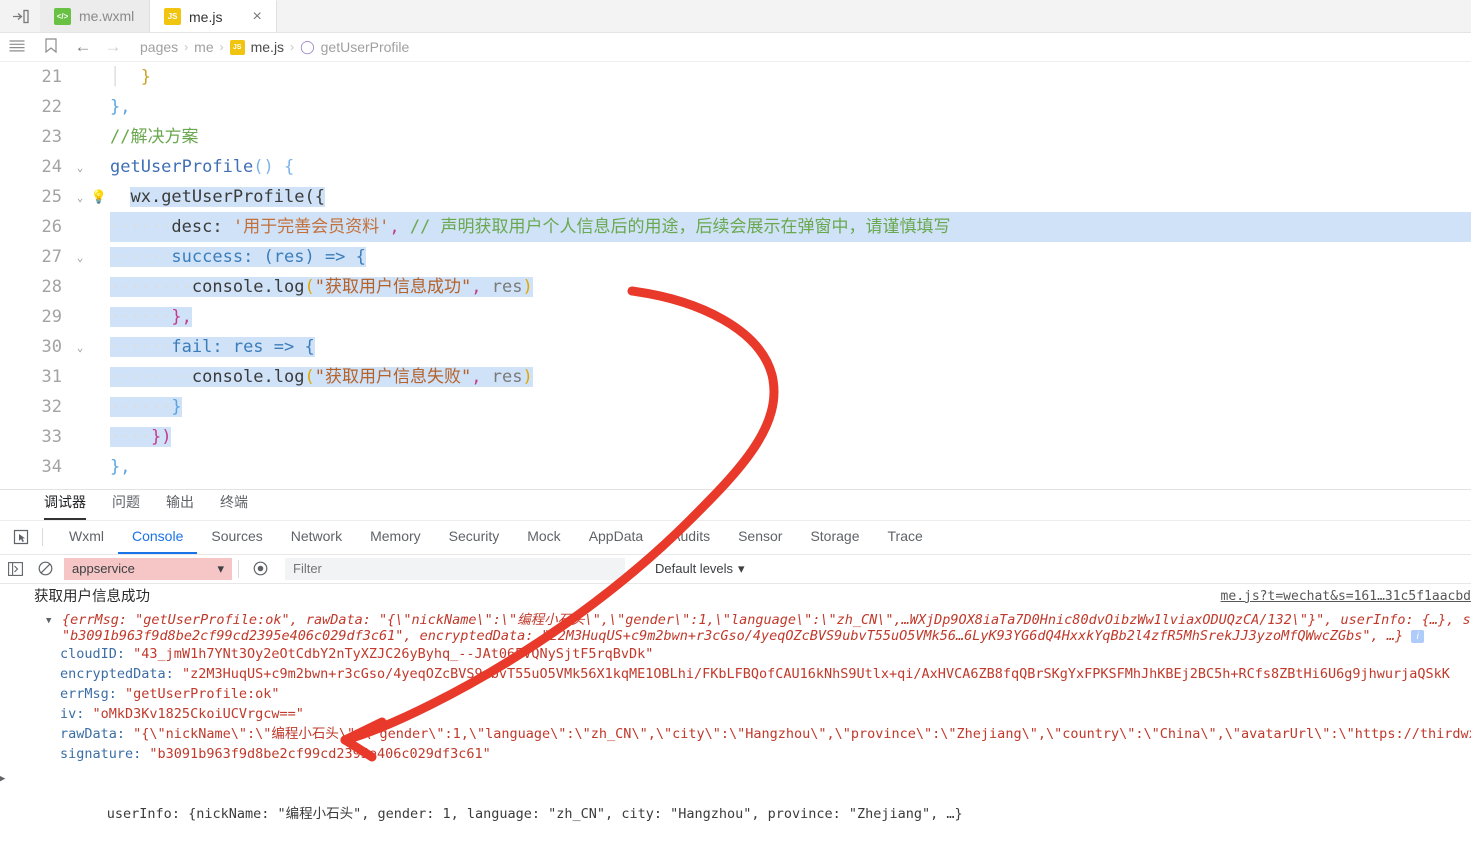 This screenshot has height=848, width=1471. I want to click on tab-appdata: AppData, so click(616, 537).